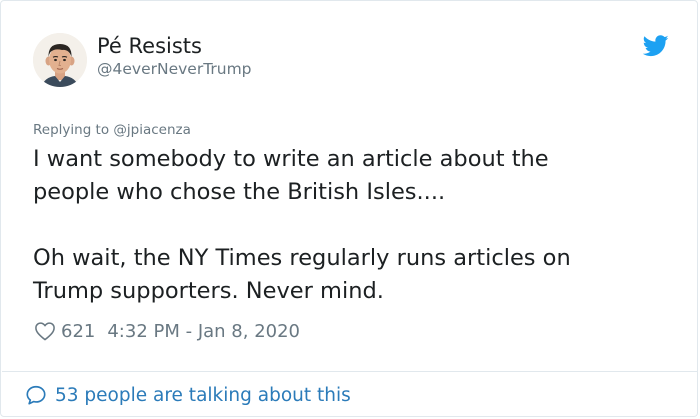  What do you see at coordinates (174, 69) in the screenshot?
I see `user-handle: @4everNeverTrump` at bounding box center [174, 69].